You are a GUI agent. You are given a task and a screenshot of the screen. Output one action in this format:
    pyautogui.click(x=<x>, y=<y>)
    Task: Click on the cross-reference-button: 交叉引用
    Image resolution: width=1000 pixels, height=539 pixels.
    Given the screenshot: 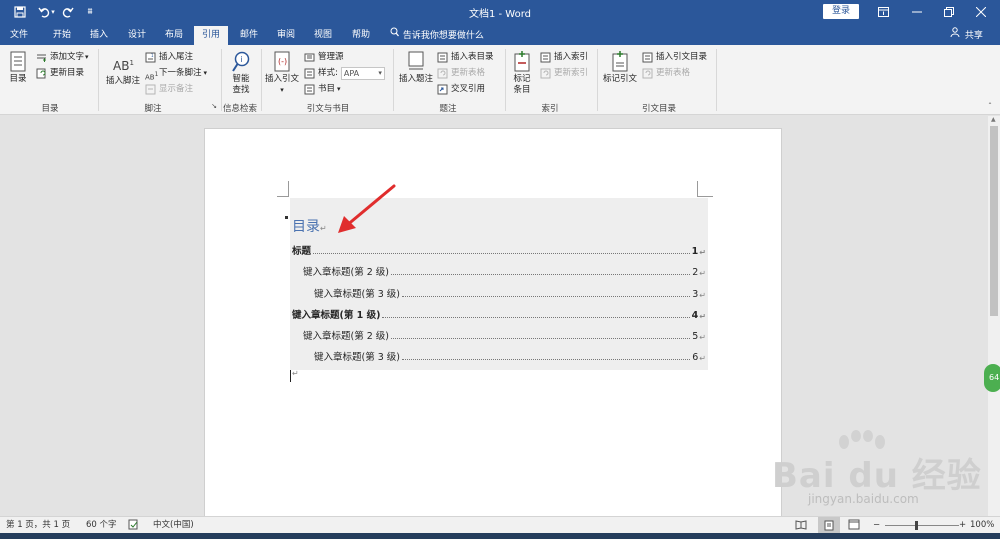 What is the action you would take?
    pyautogui.click(x=461, y=89)
    